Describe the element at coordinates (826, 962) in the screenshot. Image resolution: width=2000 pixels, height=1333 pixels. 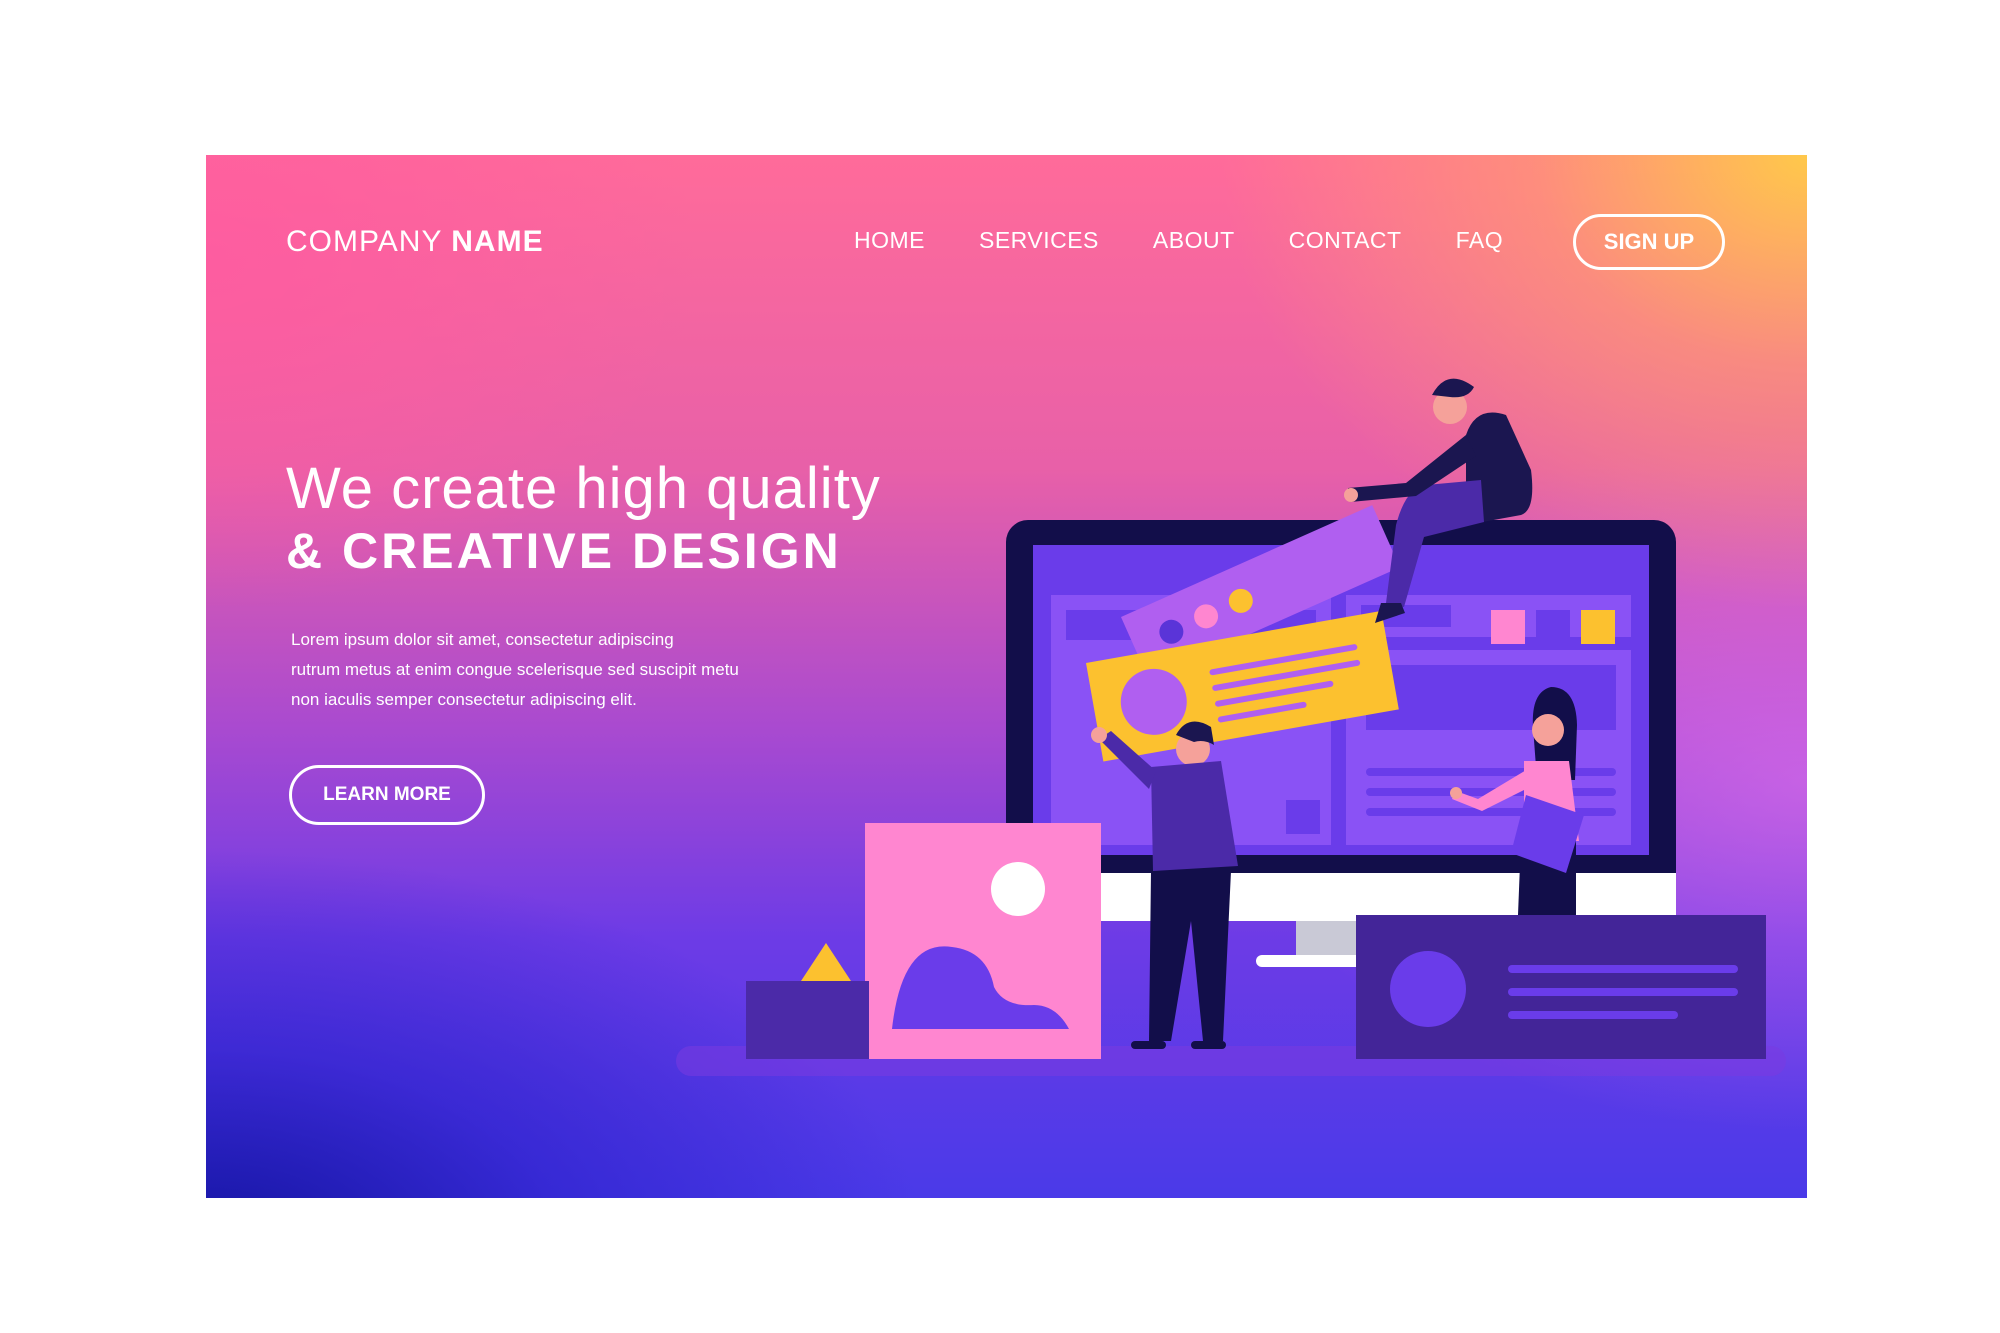
I see `triangle-shape` at that location.